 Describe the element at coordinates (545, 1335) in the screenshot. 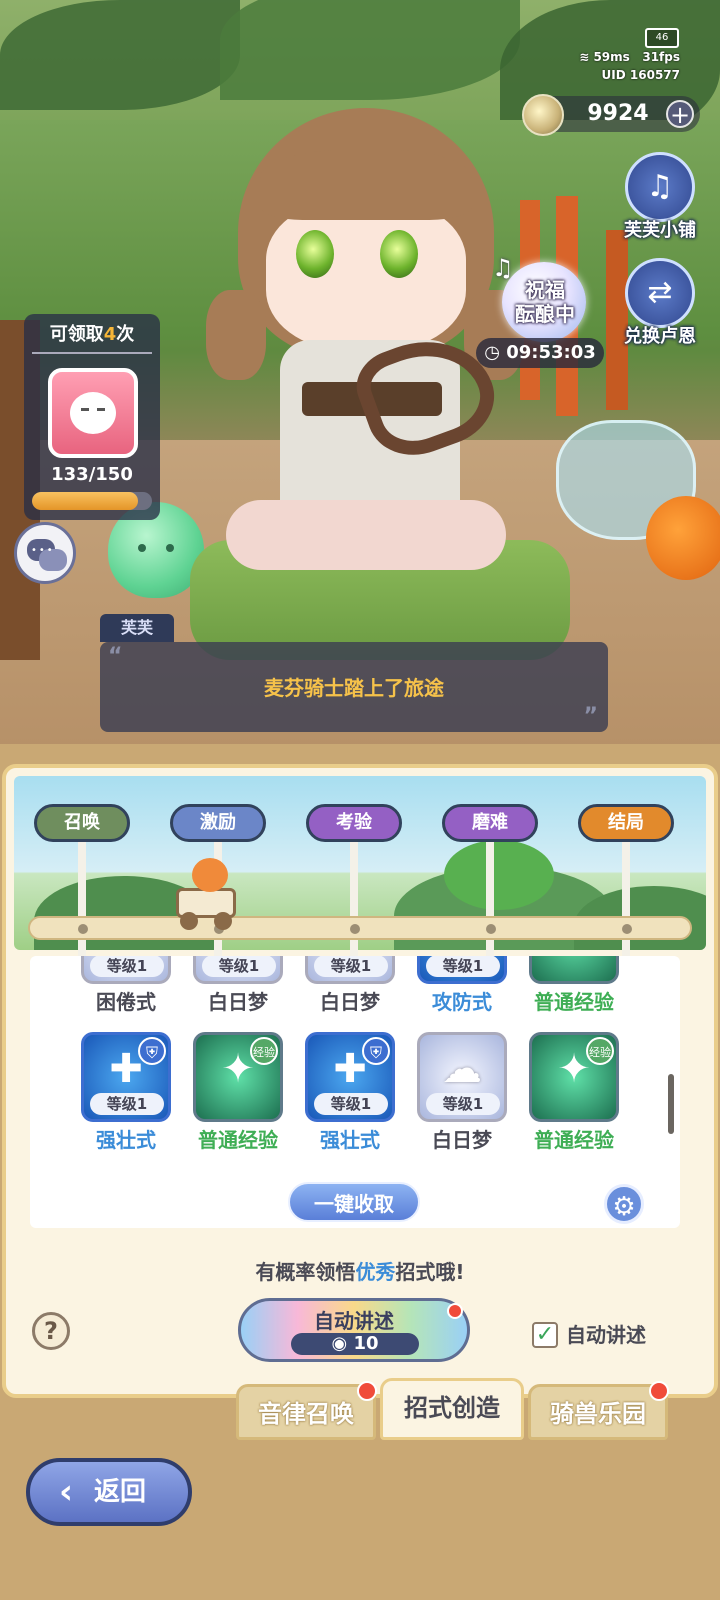

I see `checkbox: ✓` at that location.